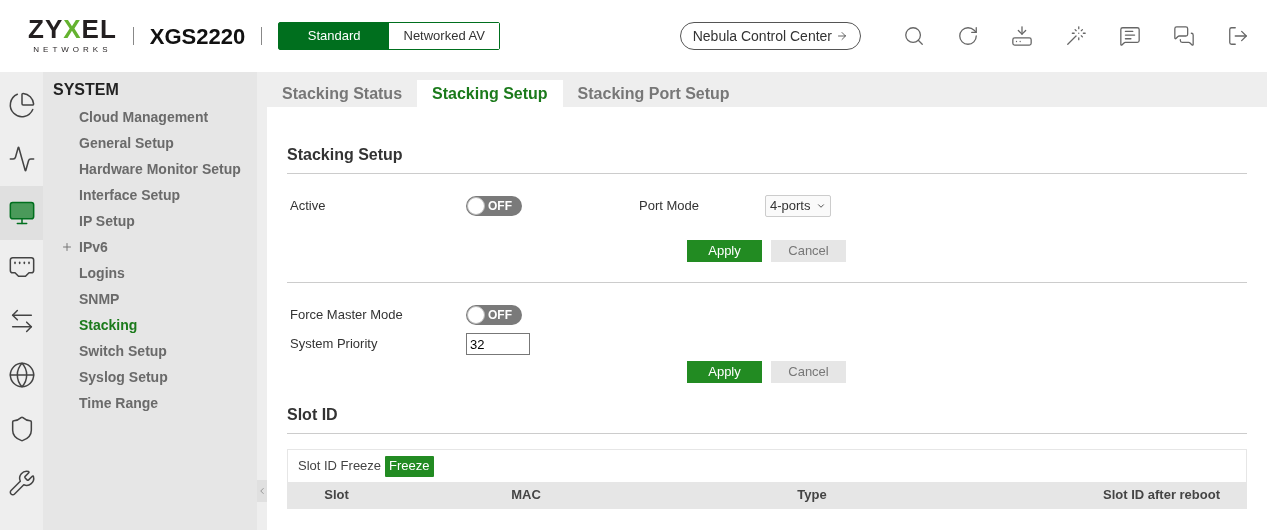 This screenshot has height=530, width=1267. I want to click on sidebar-item: General Setup, so click(126, 143).